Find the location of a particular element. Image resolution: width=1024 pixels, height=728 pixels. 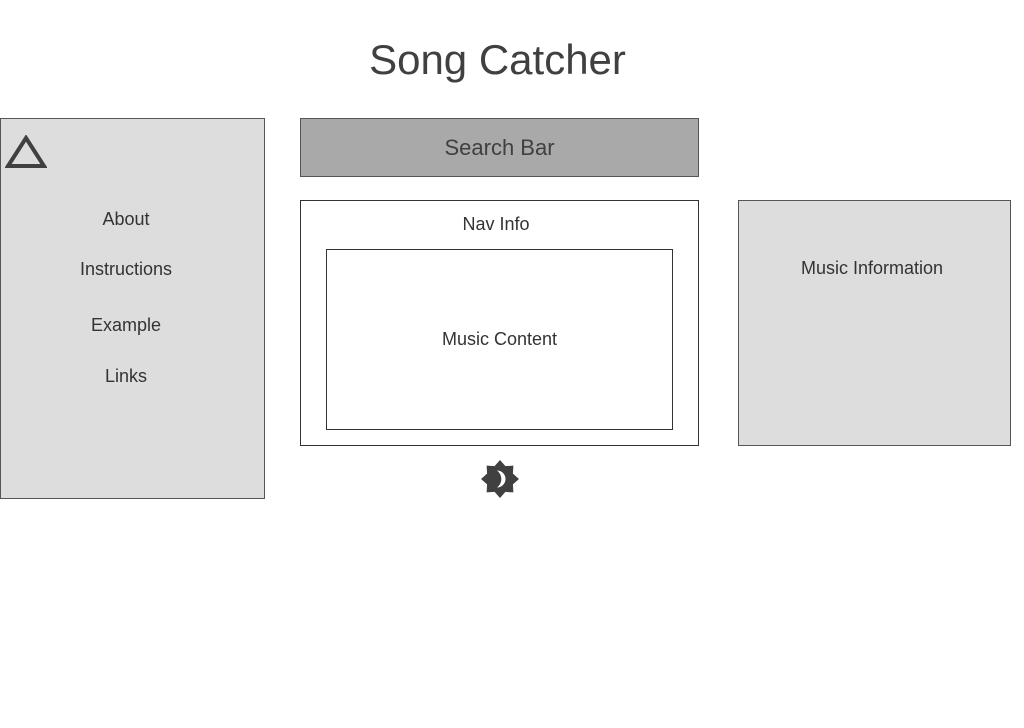

music-information-panel: Music Information is located at coordinates (874, 323).